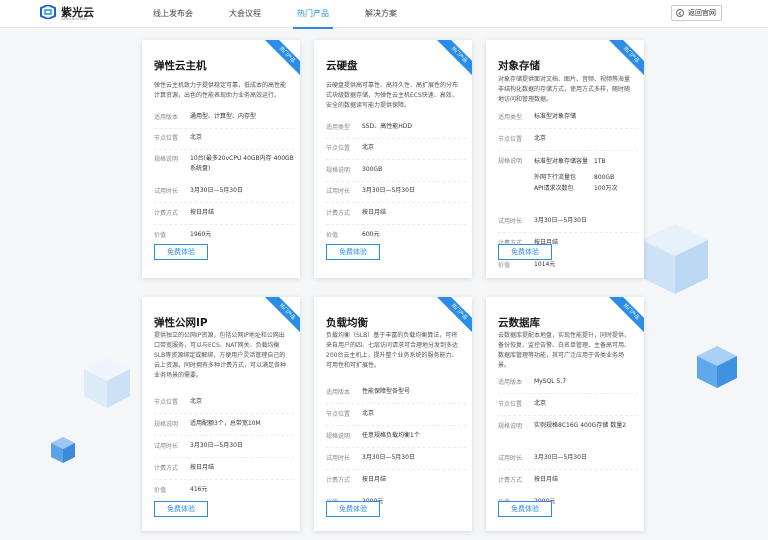 This screenshot has width=768, height=540. What do you see at coordinates (347, 323) in the screenshot?
I see `card-title: 负载均衡` at bounding box center [347, 323].